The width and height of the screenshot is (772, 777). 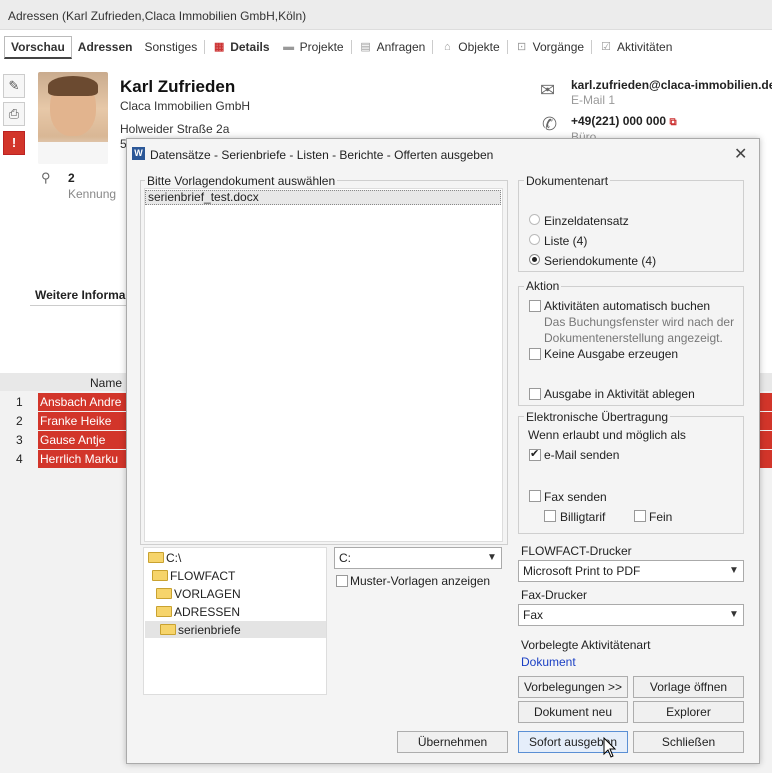 I want to click on template-file-item: serienbrief_test.docx, so click(x=323, y=197).